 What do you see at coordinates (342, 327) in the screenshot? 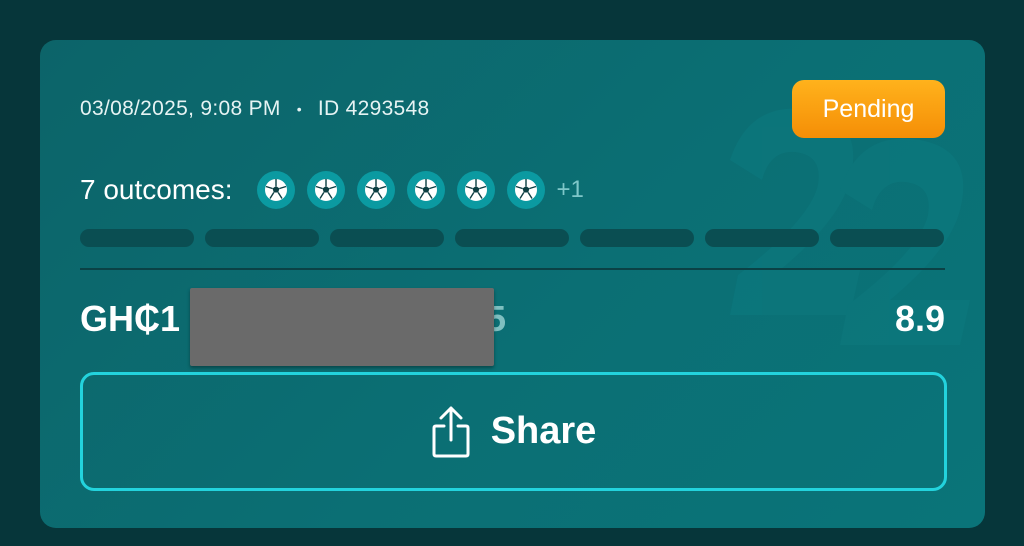
I see `redaction-box` at bounding box center [342, 327].